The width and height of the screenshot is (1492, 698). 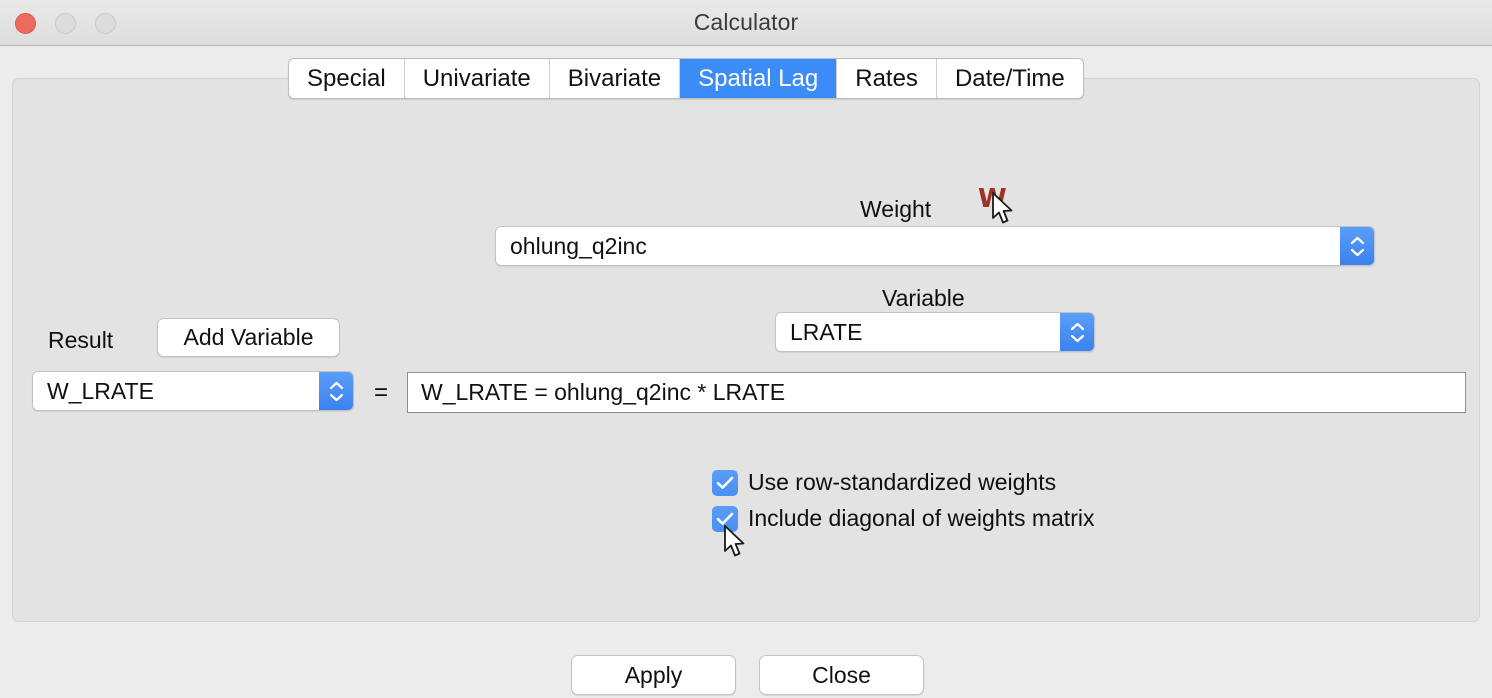 I want to click on variable-label: Variable, so click(x=923, y=298).